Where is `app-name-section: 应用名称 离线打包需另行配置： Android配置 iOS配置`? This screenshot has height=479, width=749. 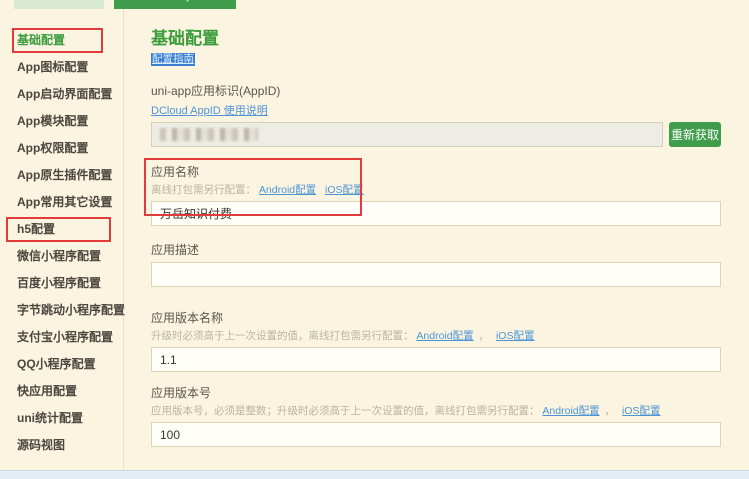 app-name-section: 应用名称 离线打包需另行配置： Android配置 iOS配置 is located at coordinates (432, 192).